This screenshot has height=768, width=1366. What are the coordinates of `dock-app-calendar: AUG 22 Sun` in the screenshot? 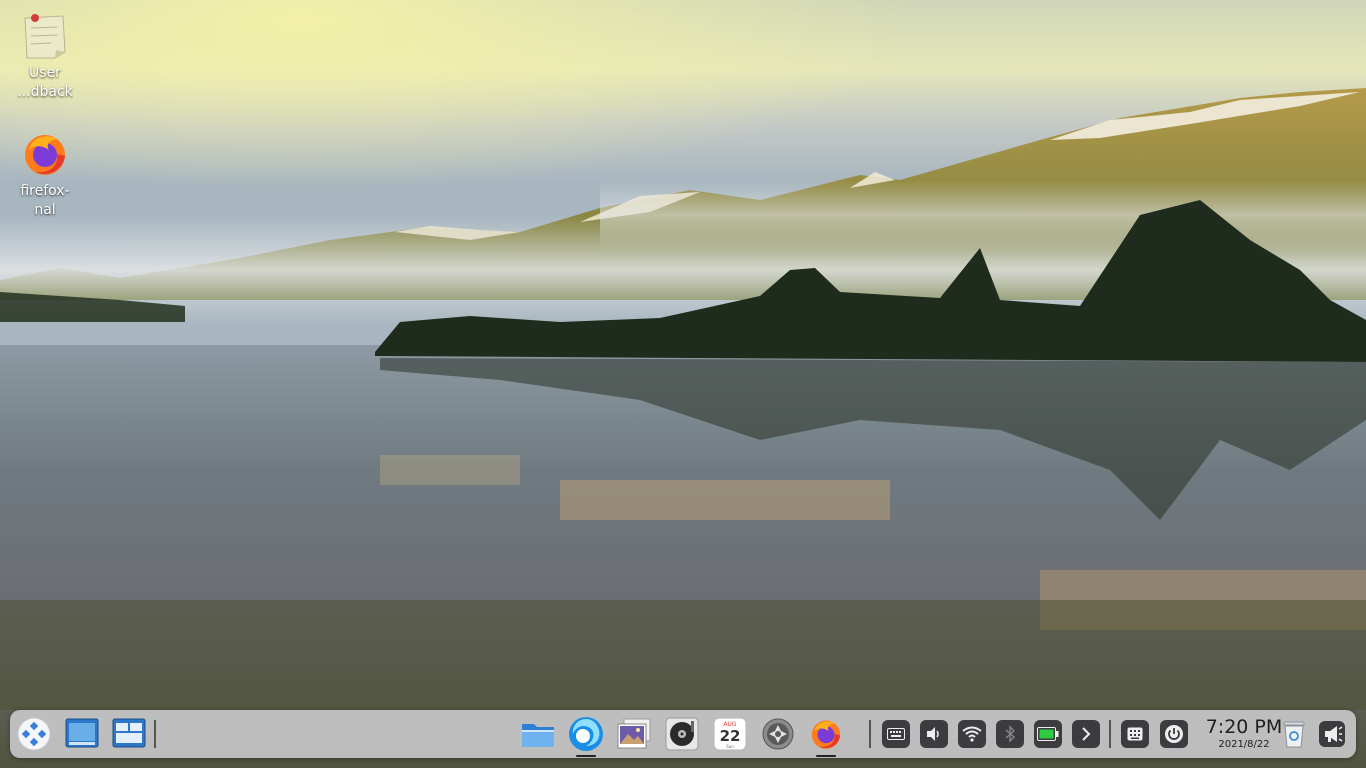 It's located at (730, 734).